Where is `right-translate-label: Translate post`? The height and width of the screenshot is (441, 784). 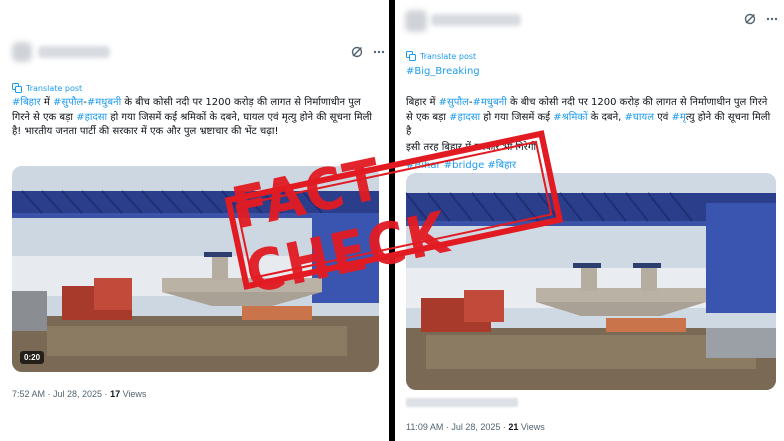 right-translate-label: Translate post is located at coordinates (448, 56).